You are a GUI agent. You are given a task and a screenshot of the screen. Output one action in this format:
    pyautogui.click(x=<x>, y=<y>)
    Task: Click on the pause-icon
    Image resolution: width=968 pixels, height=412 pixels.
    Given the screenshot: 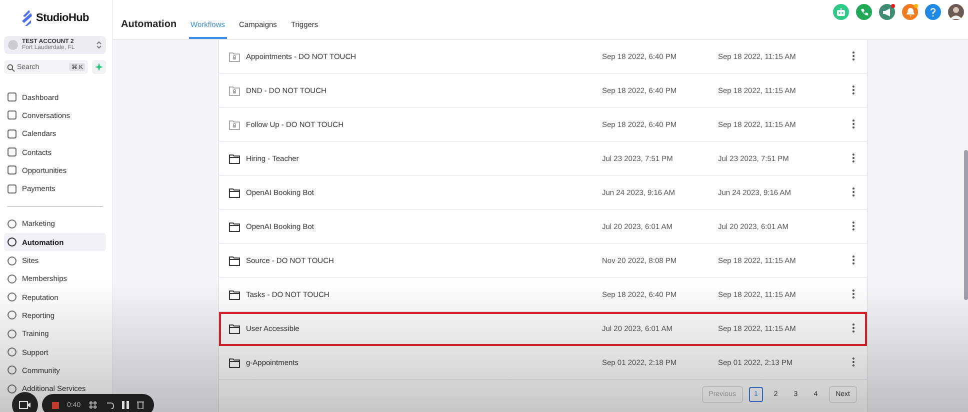 What is the action you would take?
    pyautogui.click(x=125, y=405)
    